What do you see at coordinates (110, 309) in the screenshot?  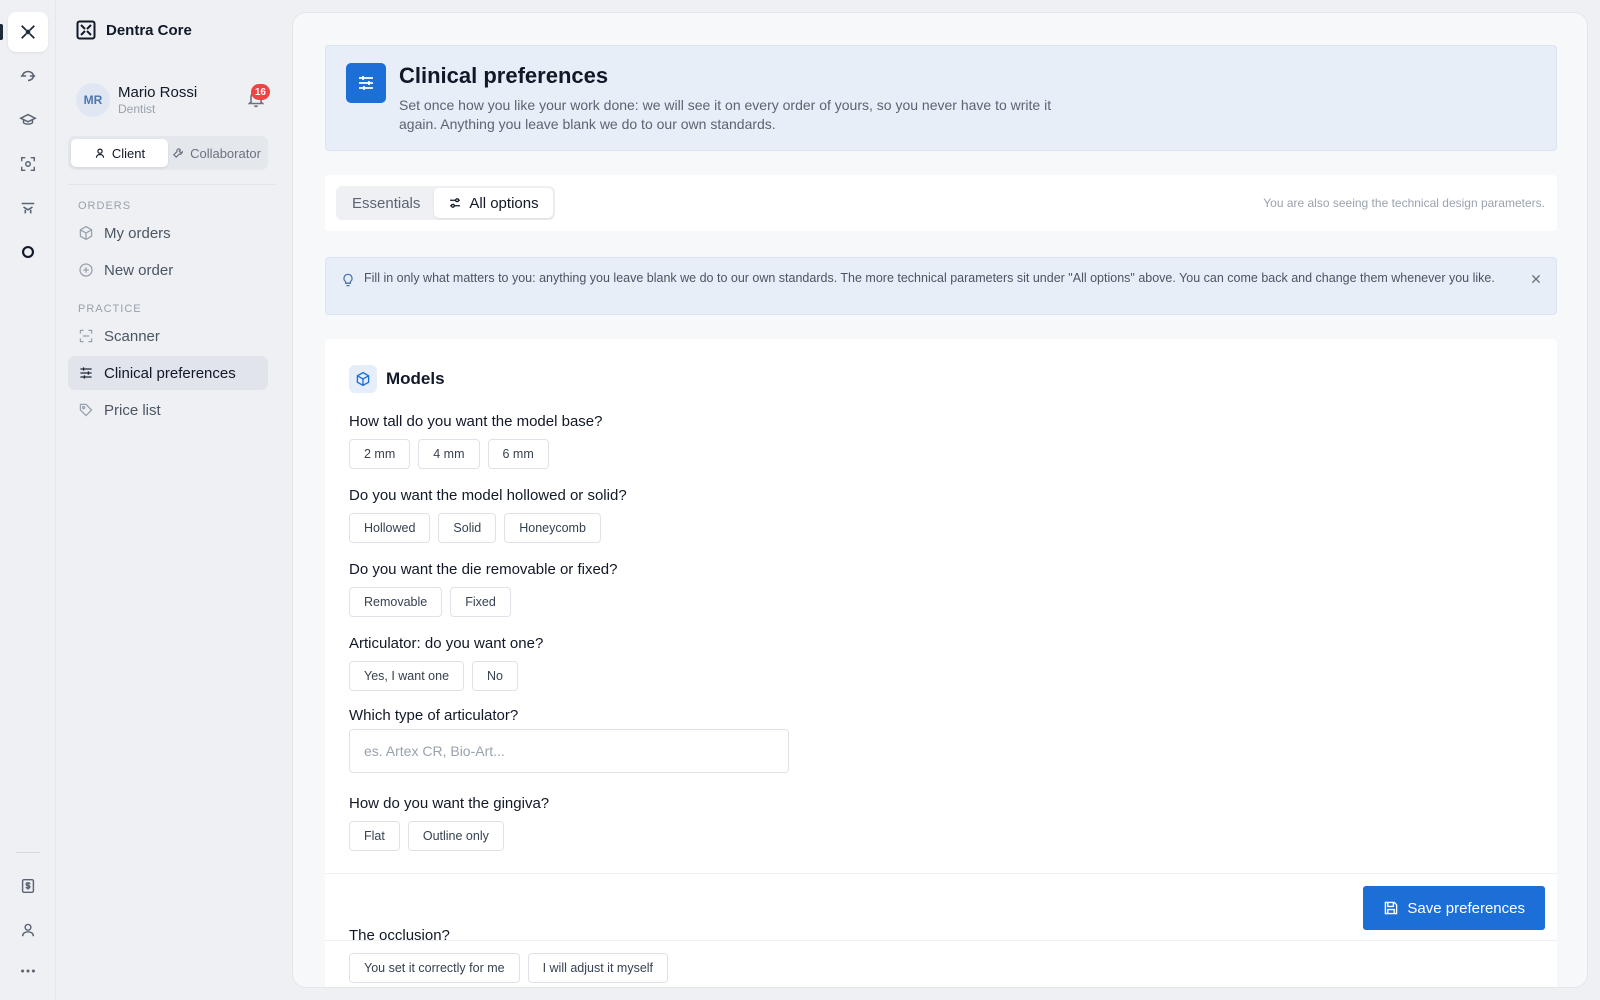 I see `section-label-practice: PRACTICE` at bounding box center [110, 309].